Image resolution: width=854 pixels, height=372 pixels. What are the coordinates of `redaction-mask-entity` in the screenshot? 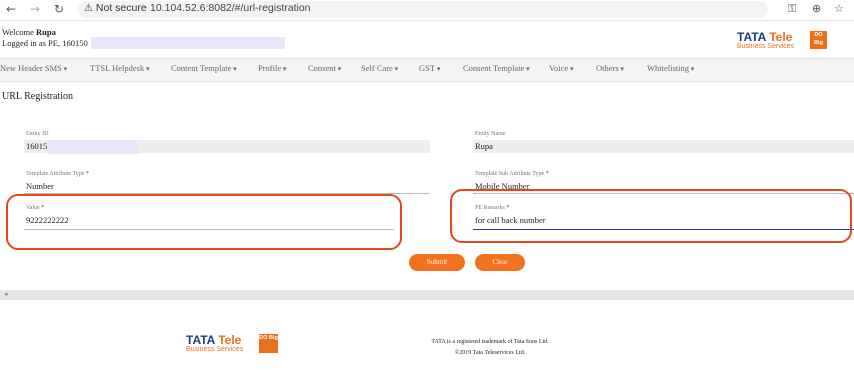 It's located at (93, 147).